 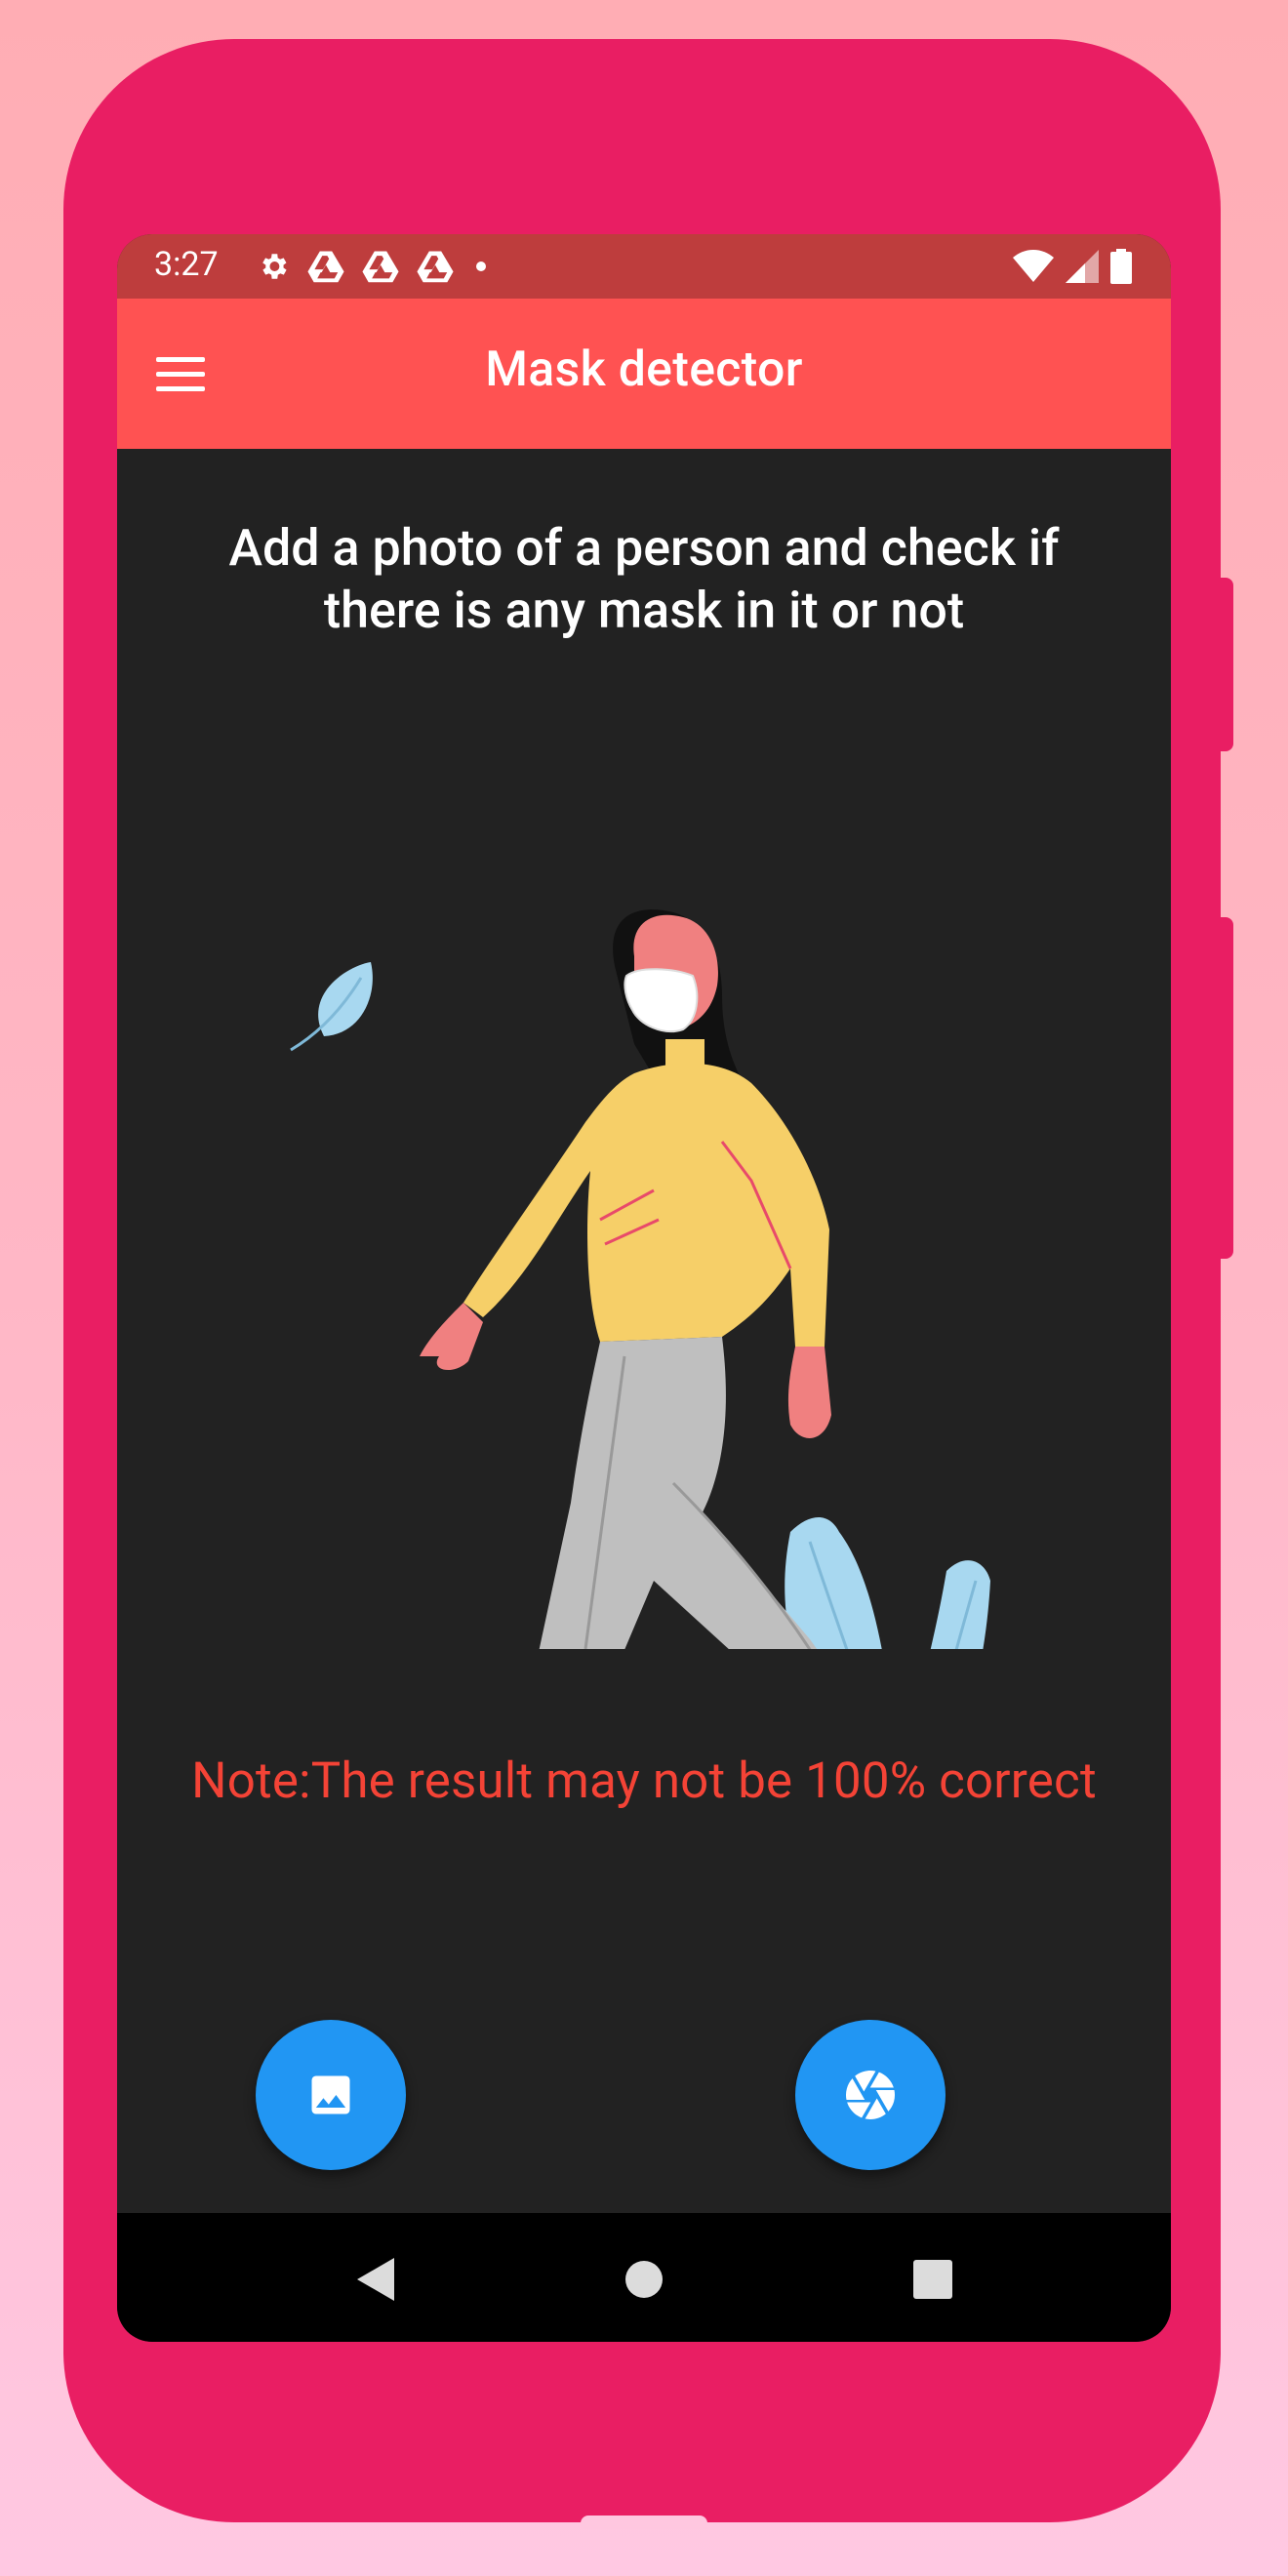 I want to click on settings-icon, so click(x=274, y=266).